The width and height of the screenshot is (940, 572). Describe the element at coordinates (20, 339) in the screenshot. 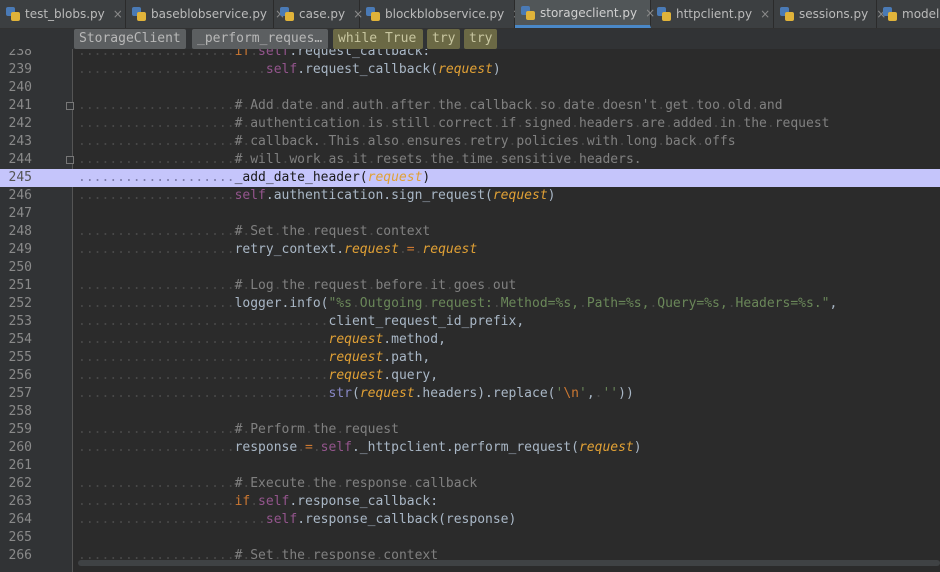

I see `line-number: 254` at that location.